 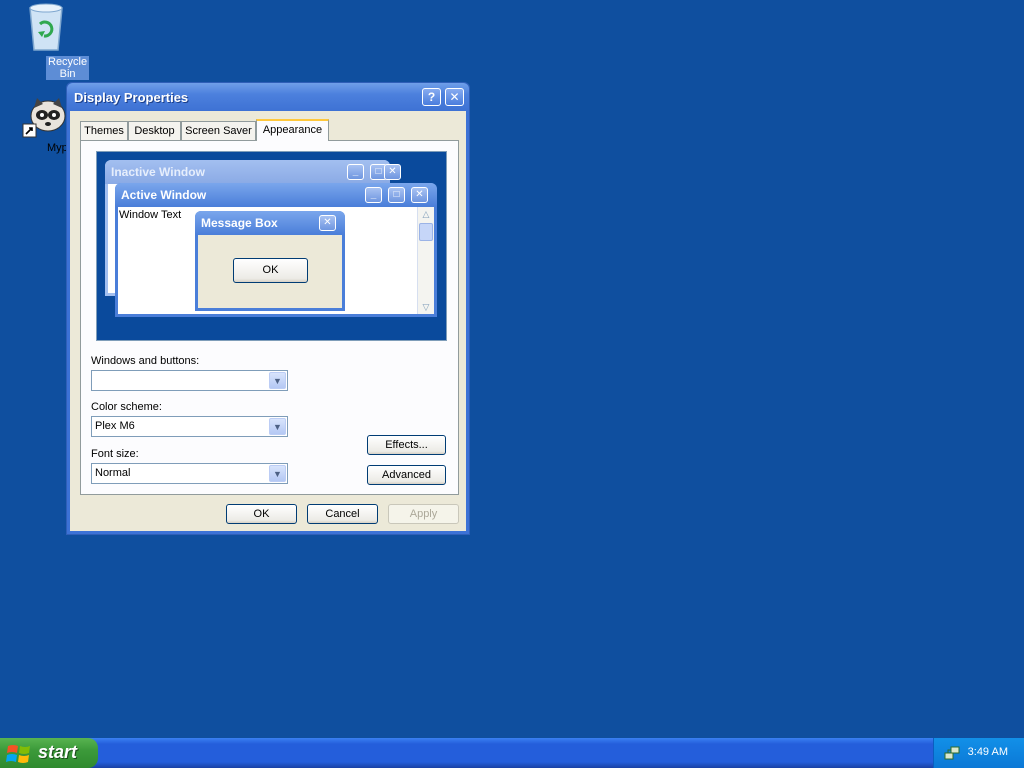 What do you see at coordinates (392, 172) in the screenshot?
I see `preview-inactive-close-icon: ✕` at bounding box center [392, 172].